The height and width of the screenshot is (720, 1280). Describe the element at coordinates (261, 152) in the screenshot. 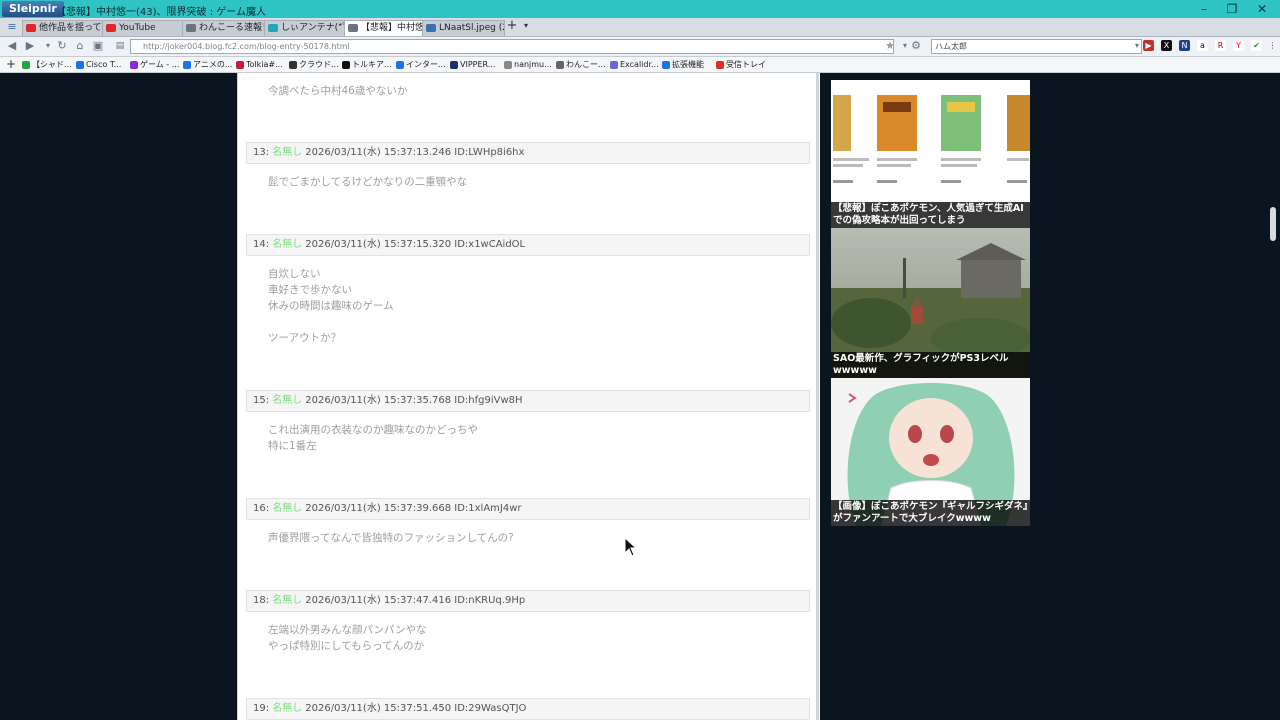

I see `post-number: 13:` at that location.